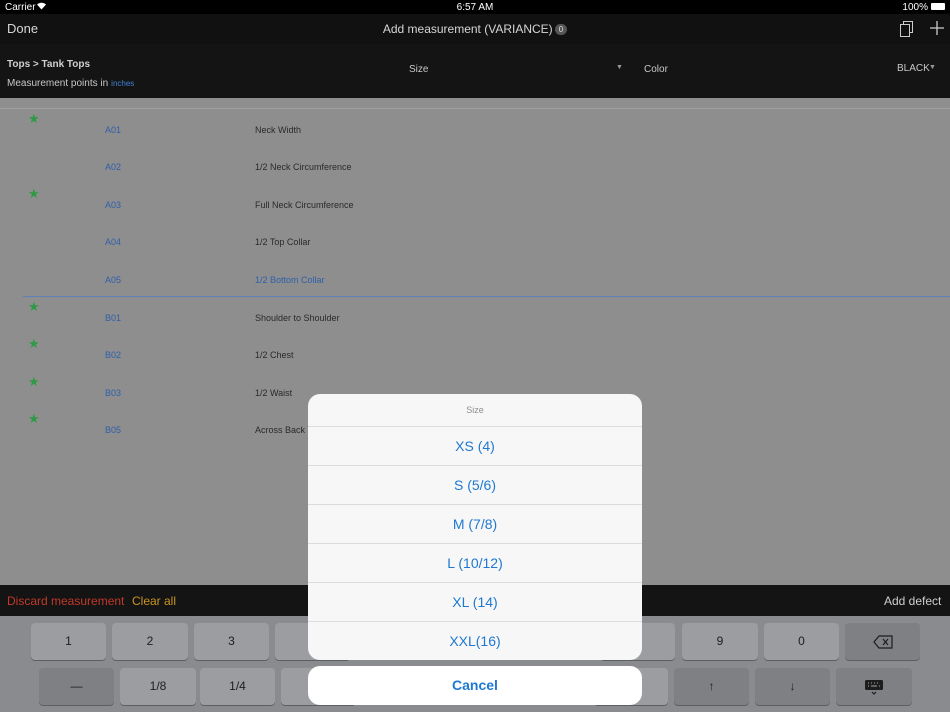  I want to click on key-up-arrow: ↑, so click(711, 686).